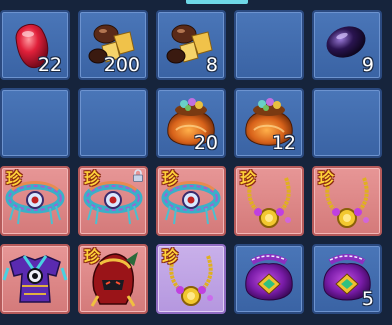 This screenshot has height=325, width=392. Describe the element at coordinates (211, 65) in the screenshot. I see `slot-quantity: 8` at that location.